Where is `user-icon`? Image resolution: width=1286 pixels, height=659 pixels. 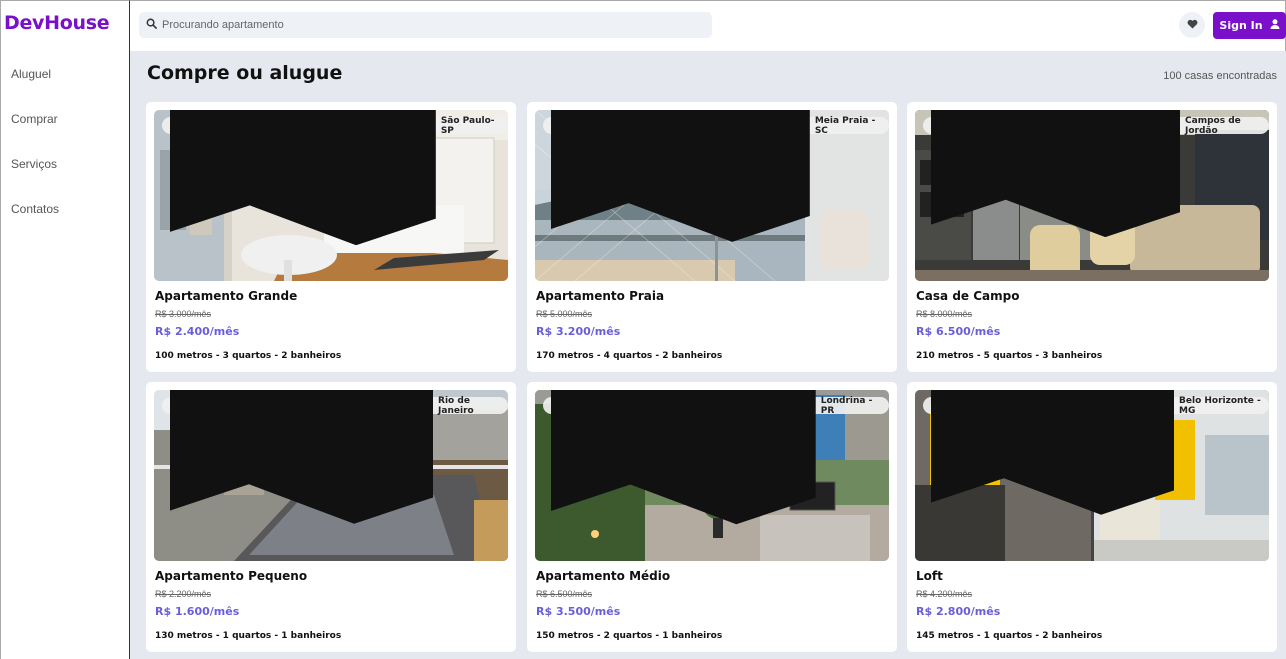
user-icon is located at coordinates (1275, 25).